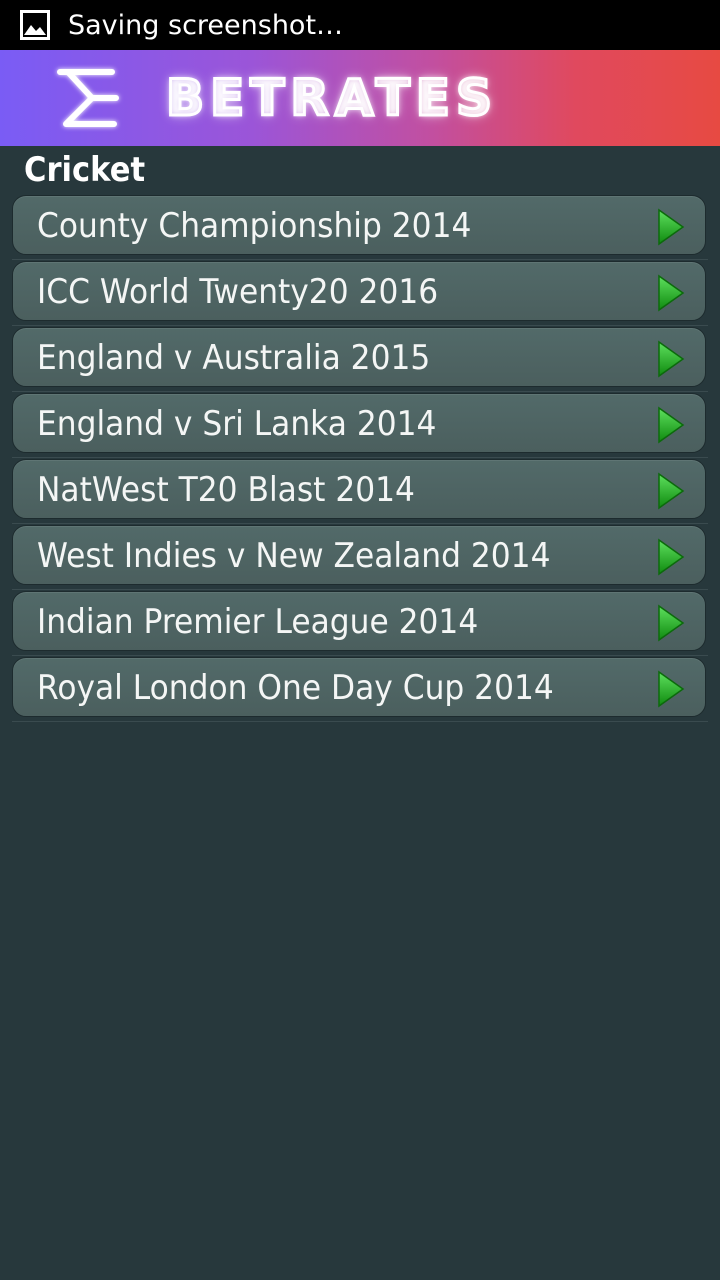 This screenshot has width=720, height=1280. Describe the element at coordinates (331, 98) in the screenshot. I see `app-title: BETRATES` at that location.